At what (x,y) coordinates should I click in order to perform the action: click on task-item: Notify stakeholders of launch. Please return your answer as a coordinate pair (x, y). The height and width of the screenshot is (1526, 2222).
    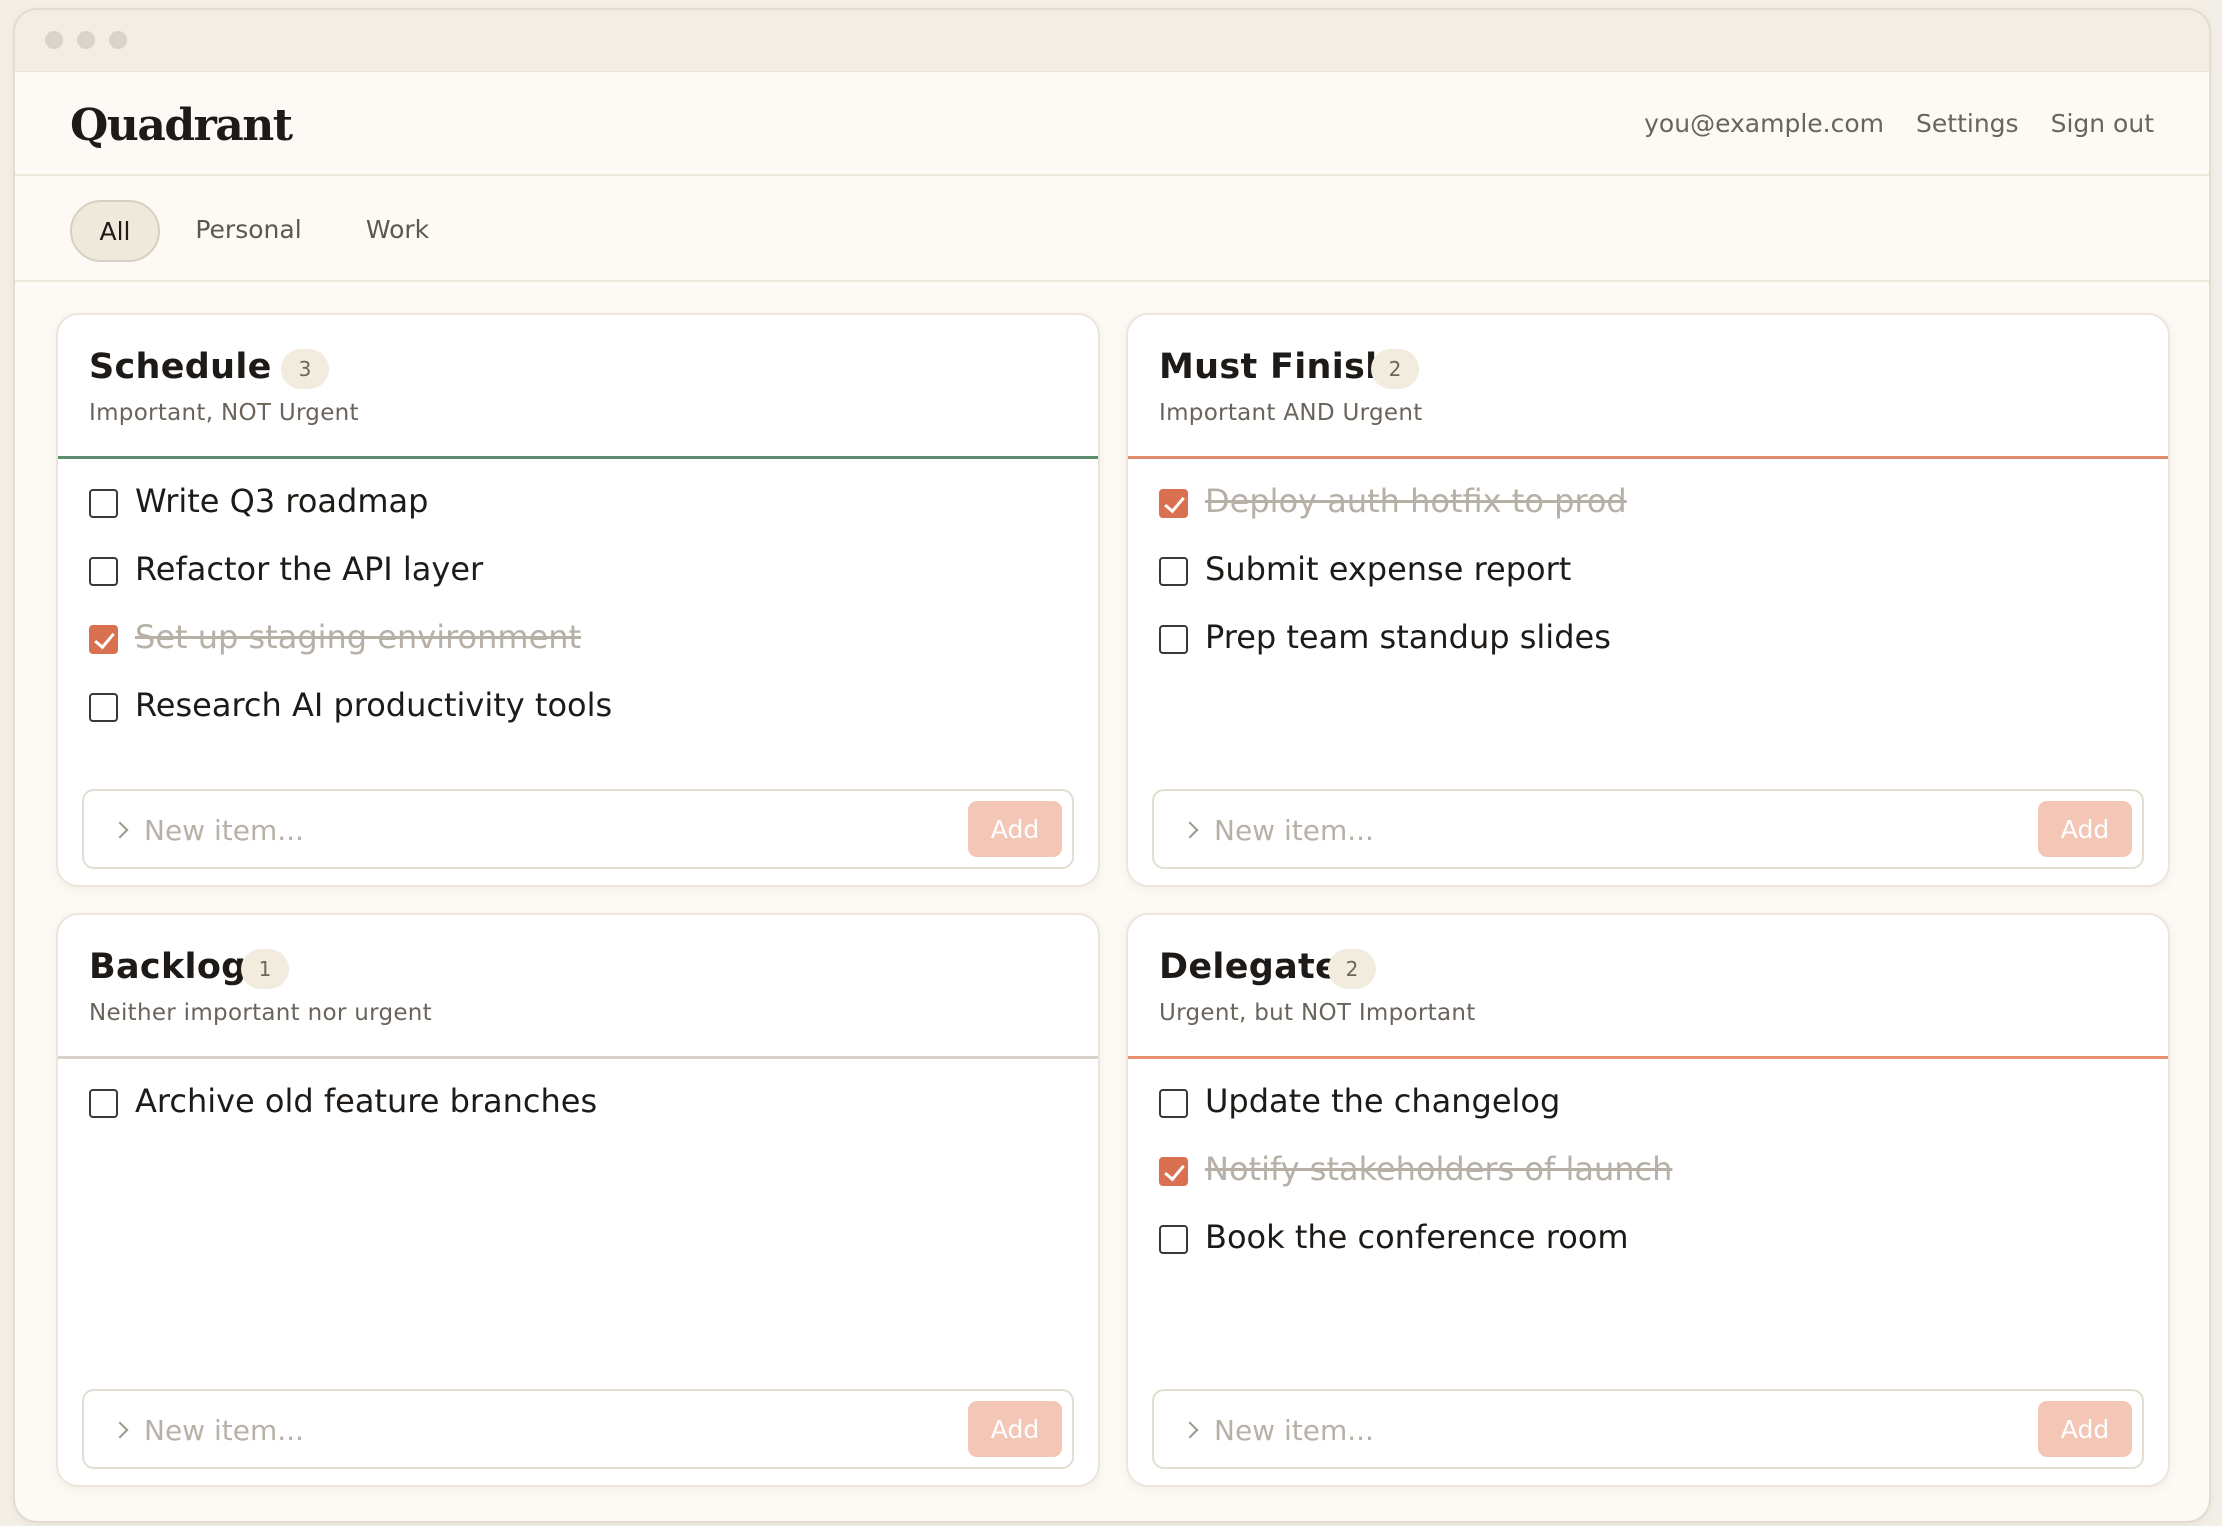
    Looking at the image, I should click on (1648, 1179).